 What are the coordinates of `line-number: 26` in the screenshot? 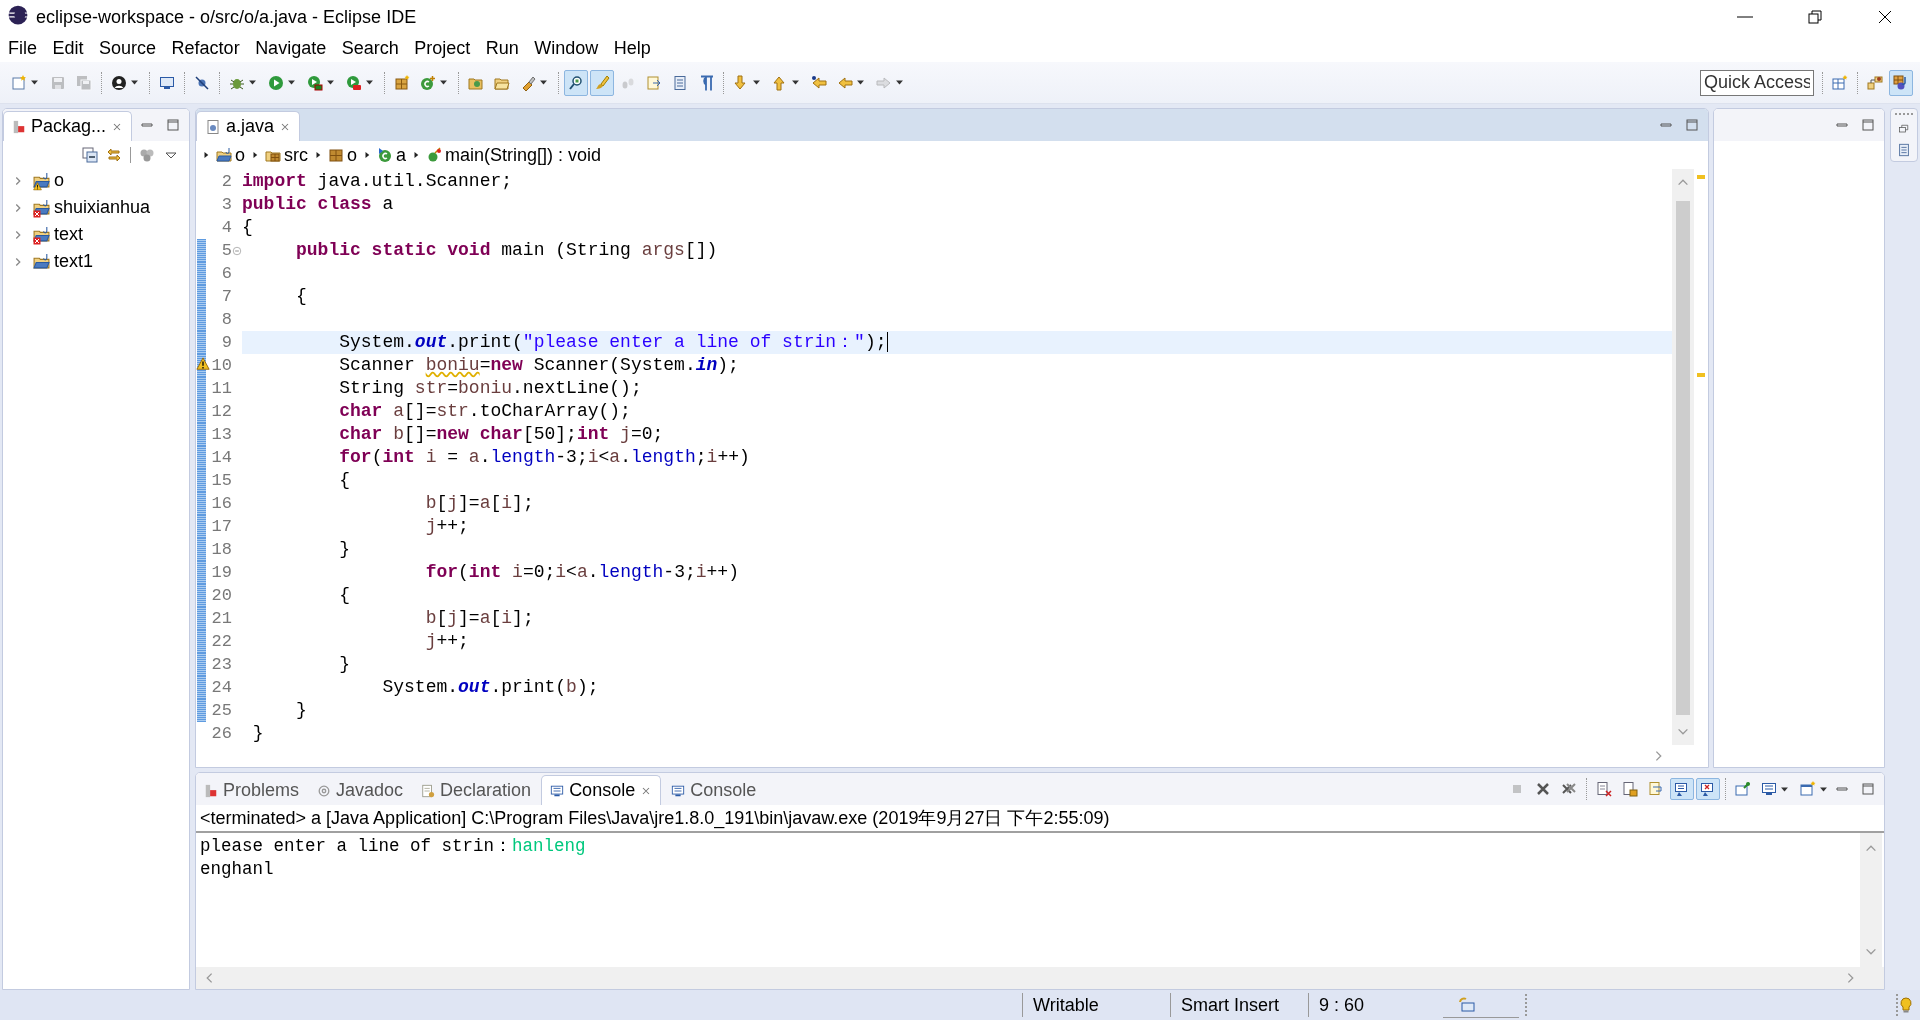 It's located at (221, 734).